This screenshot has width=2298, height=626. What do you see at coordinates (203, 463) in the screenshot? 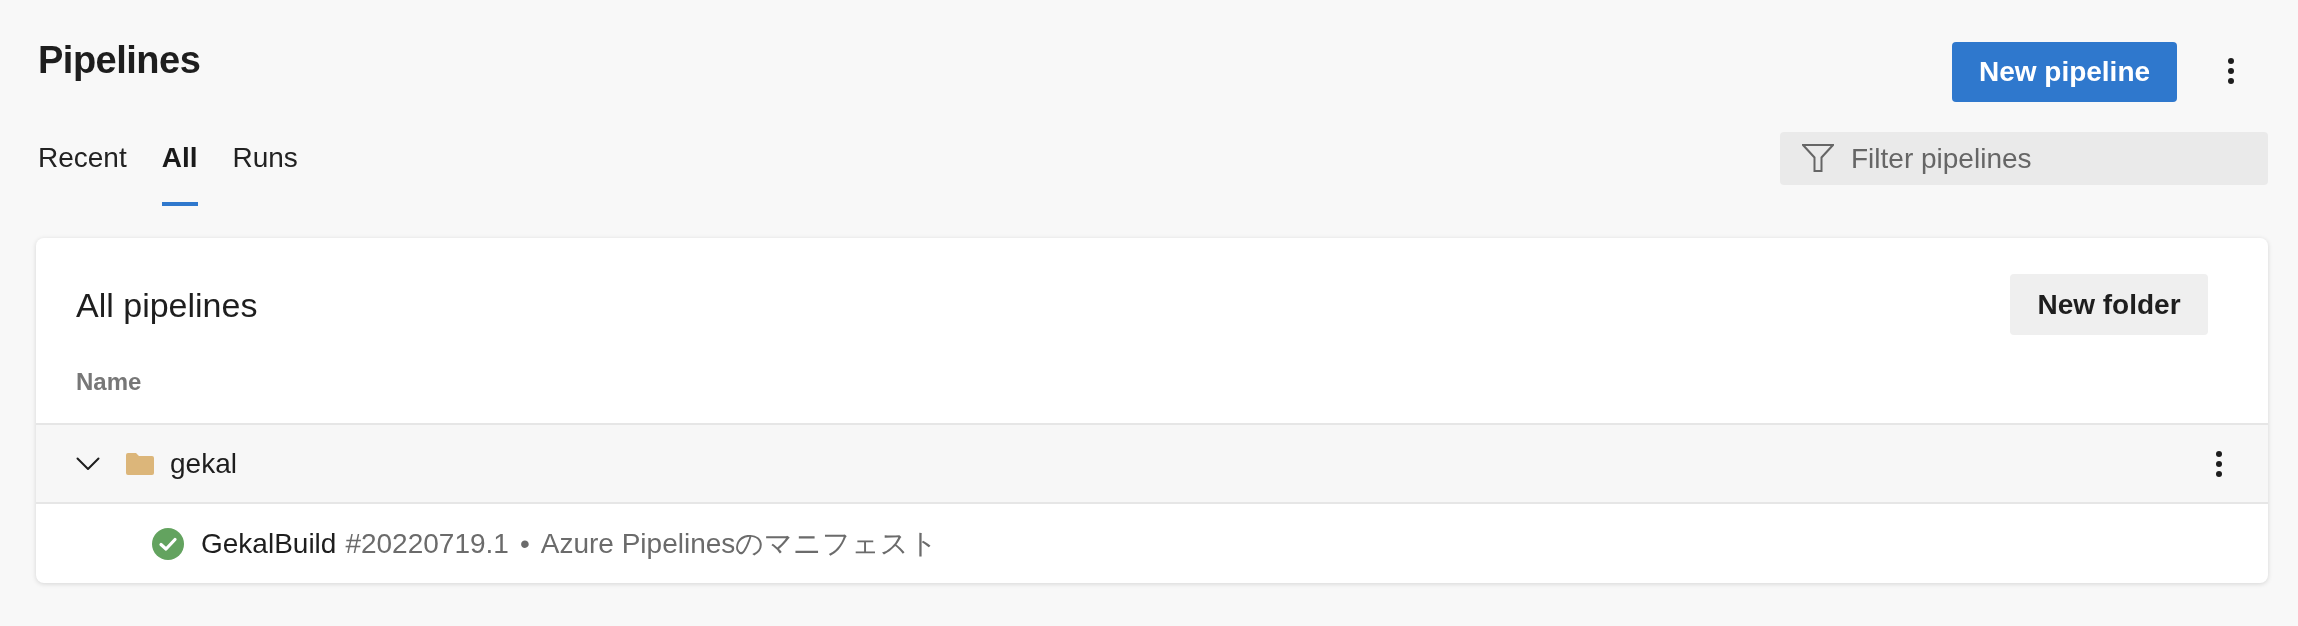
I see `folder-name: gekal` at bounding box center [203, 463].